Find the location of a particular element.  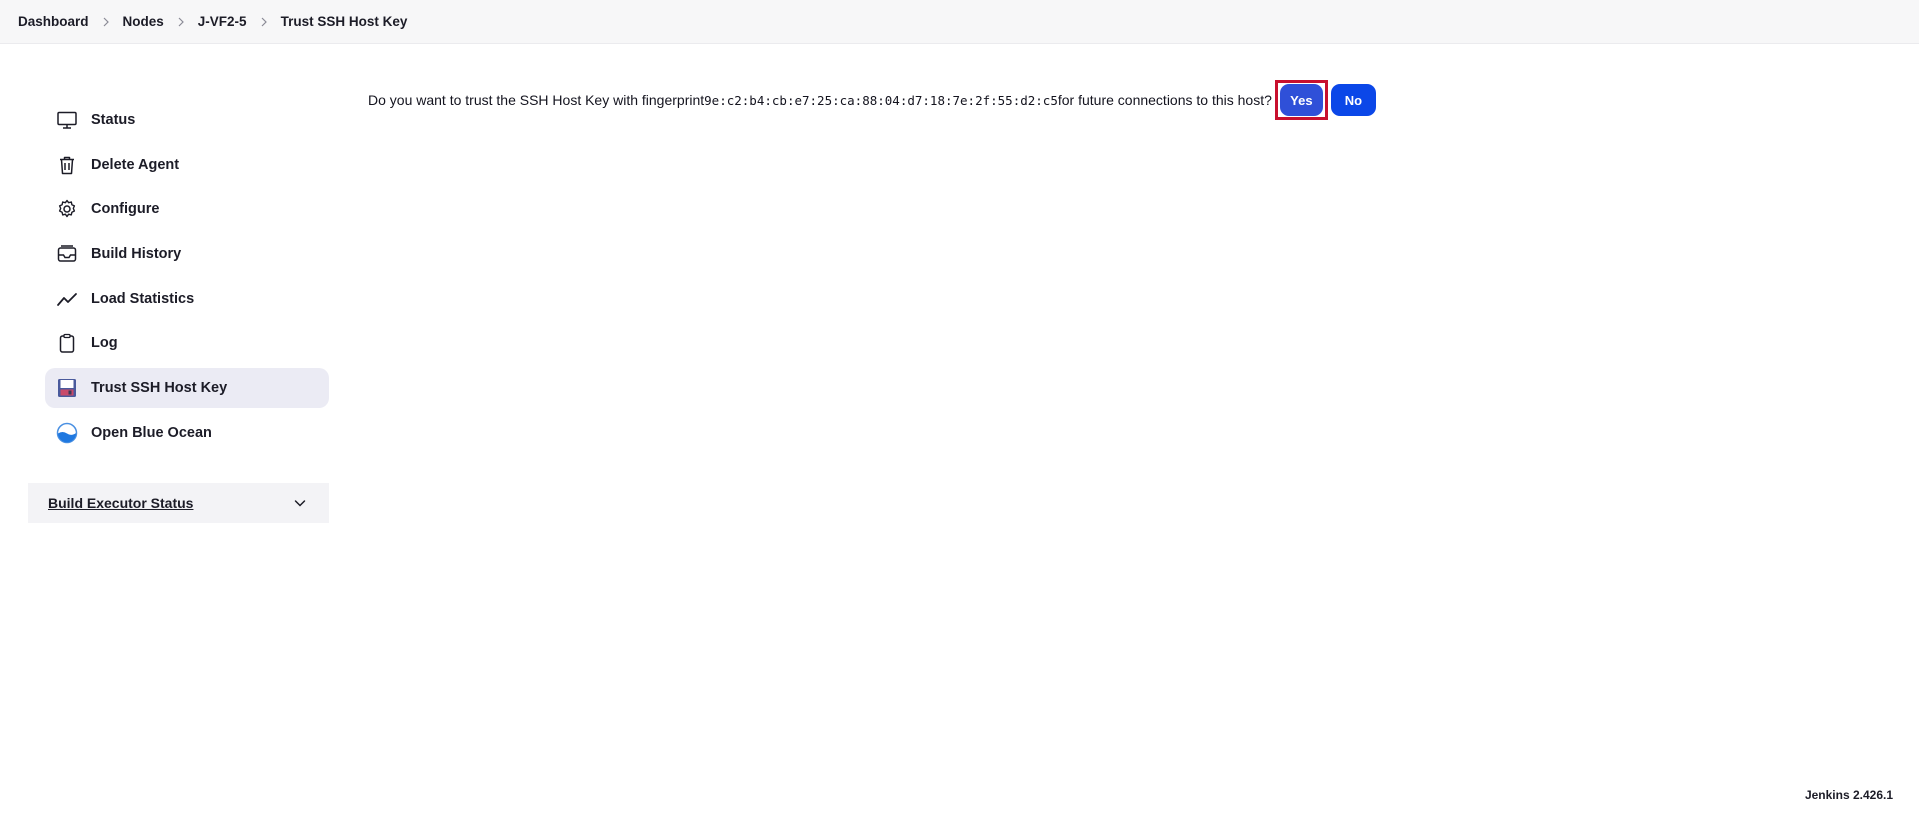

inbox-icon is located at coordinates (67, 254).